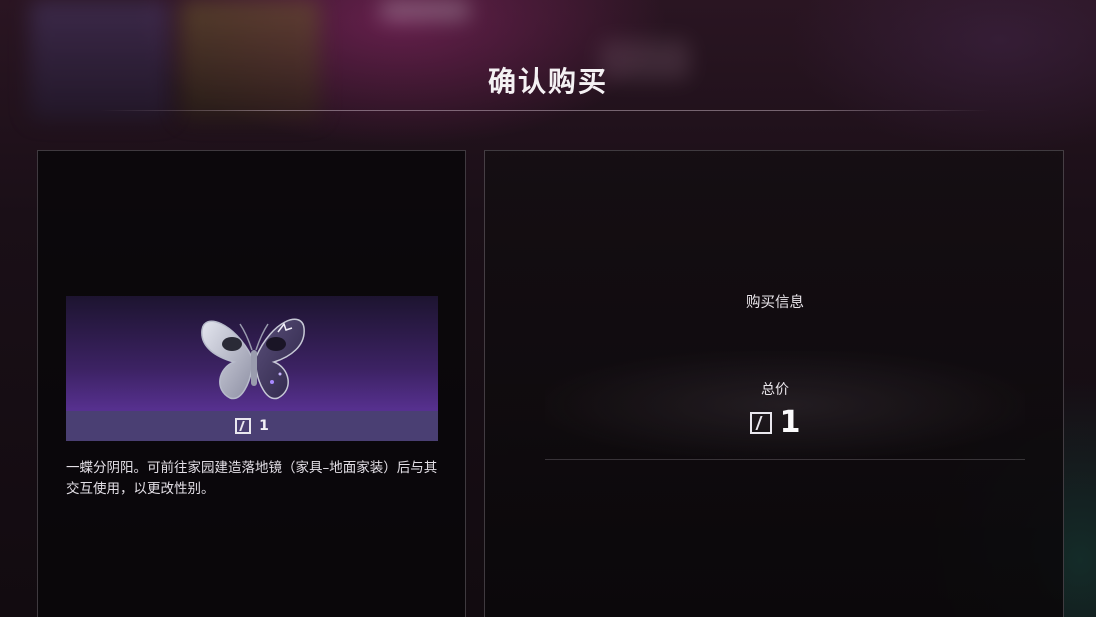  I want to click on background-item-tile, so click(425, 10).